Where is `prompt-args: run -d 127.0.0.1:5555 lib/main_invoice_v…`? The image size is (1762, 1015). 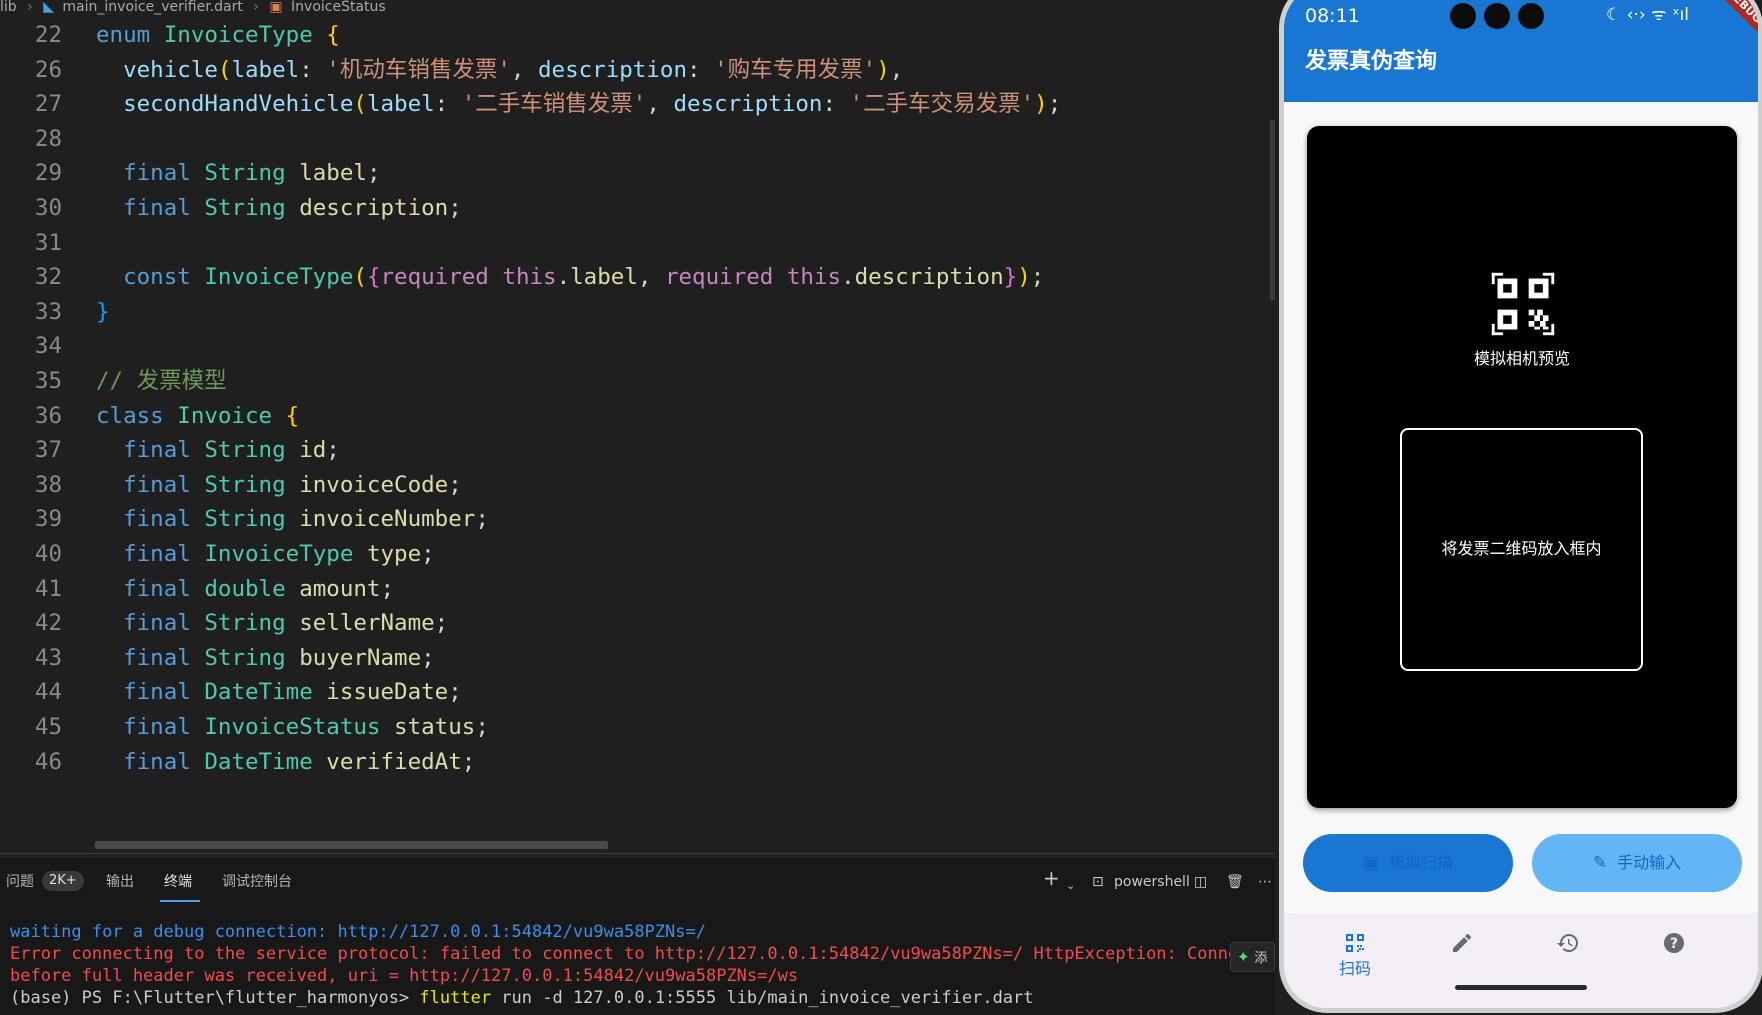
prompt-args: run -d 127.0.0.1:5555 lib/main_invoice_v… is located at coordinates (762, 998).